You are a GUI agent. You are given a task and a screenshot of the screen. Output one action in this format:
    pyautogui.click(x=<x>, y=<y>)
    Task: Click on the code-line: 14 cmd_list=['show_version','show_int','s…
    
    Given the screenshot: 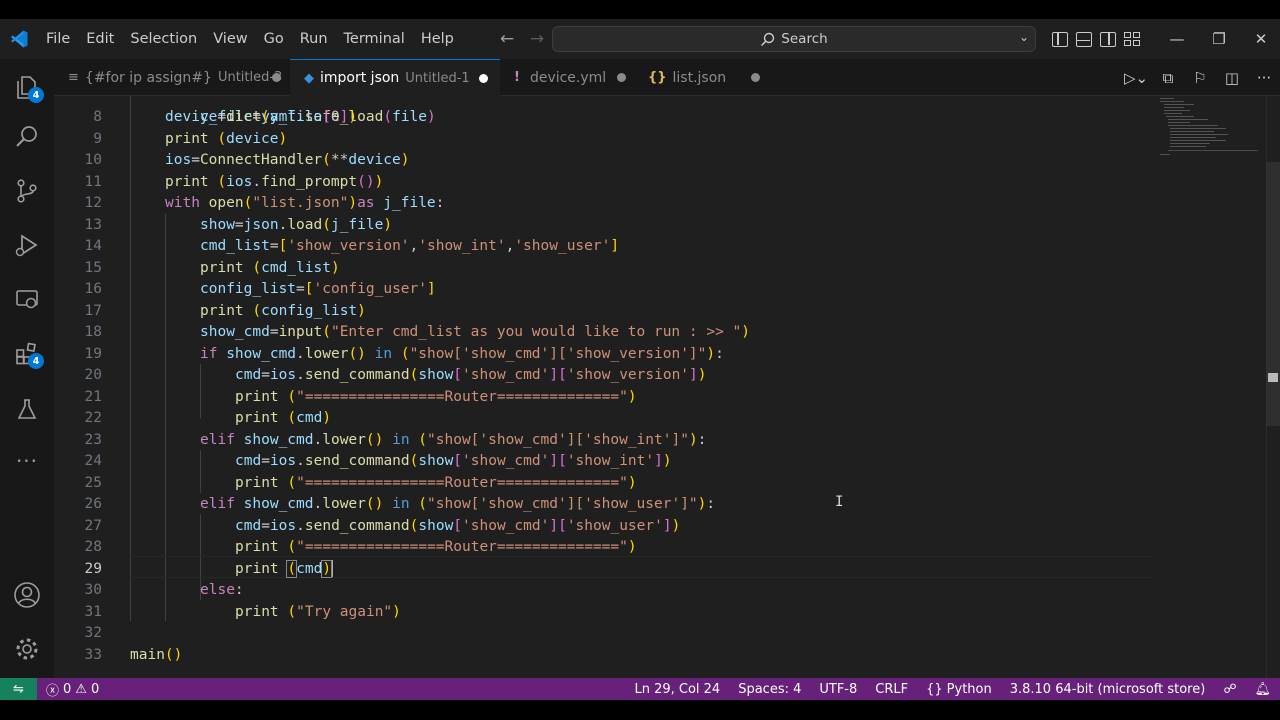 What is the action you would take?
    pyautogui.click(x=604, y=247)
    